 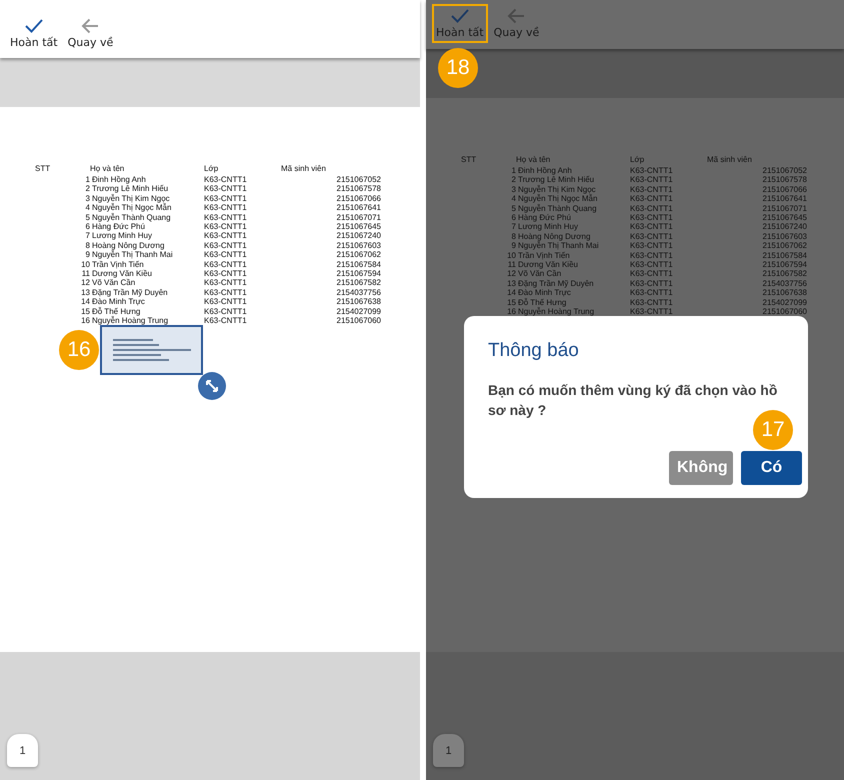 What do you see at coordinates (540, 274) in the screenshot?
I see `table-cell-text: Võ Văn Cần` at bounding box center [540, 274].